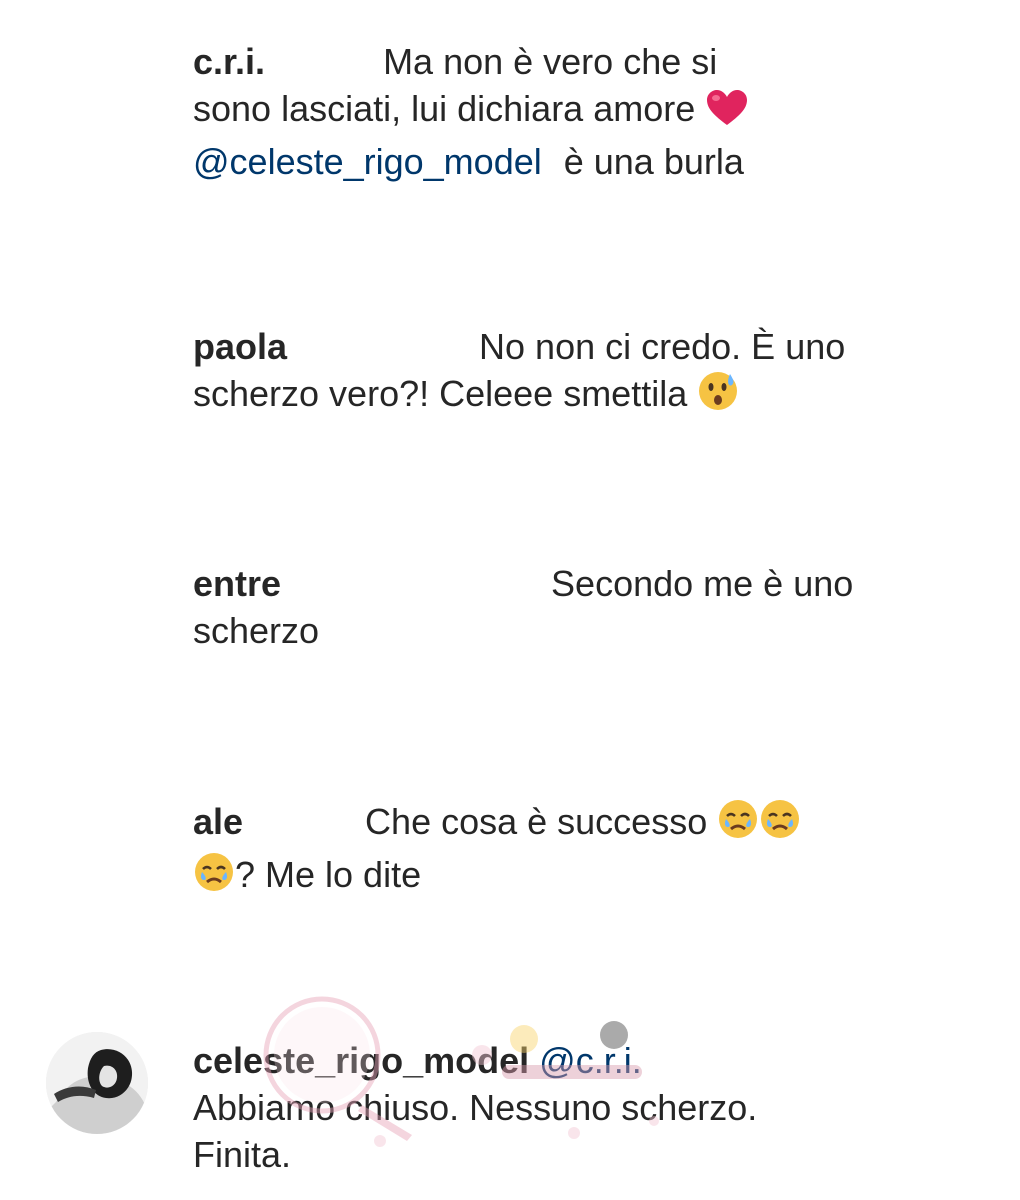 This screenshot has width=1020, height=1200. Describe the element at coordinates (702, 583) in the screenshot. I see `comment-text-line1: Secondo me è uno` at that location.